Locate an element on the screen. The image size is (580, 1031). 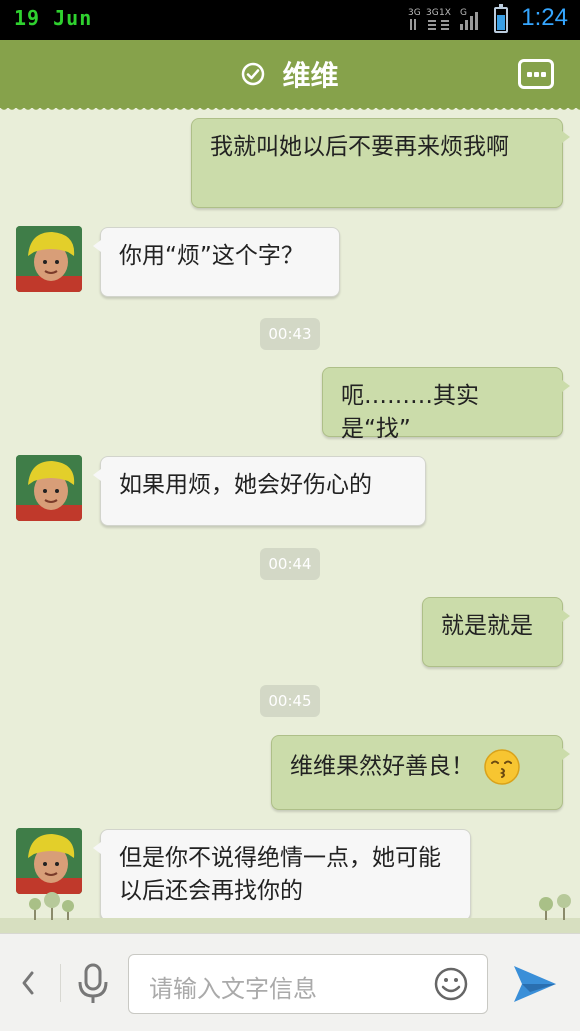
message-bubble-outgoing: 维维果然好善良！ is located at coordinates (420, 772).